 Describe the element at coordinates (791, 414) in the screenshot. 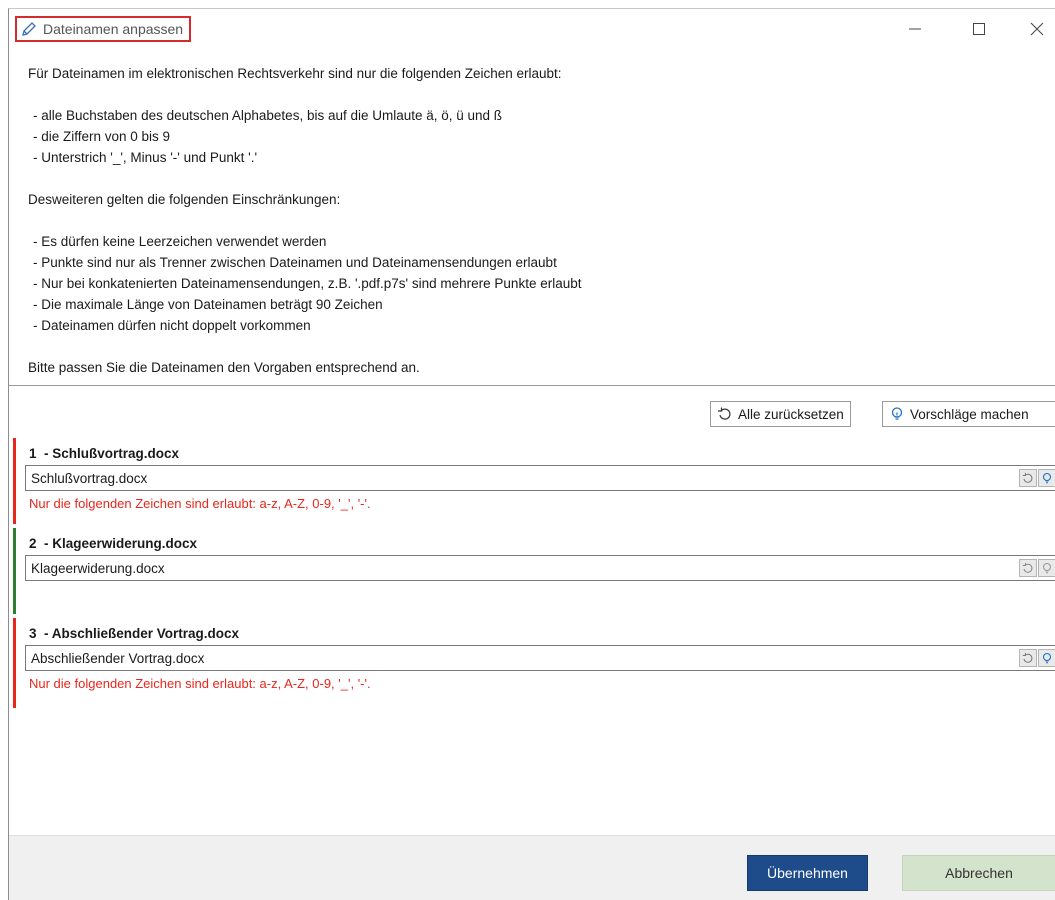

I see `reset-all-label: Alle zurücksetzen` at that location.